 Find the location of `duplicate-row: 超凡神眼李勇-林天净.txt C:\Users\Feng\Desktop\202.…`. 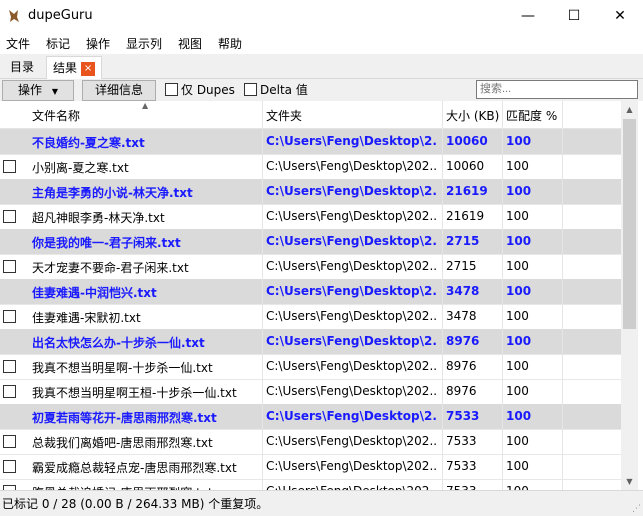

duplicate-row: 超凡神眼李勇-林天净.txt C:\Users\Feng\Desktop\202.… is located at coordinates (310, 217).